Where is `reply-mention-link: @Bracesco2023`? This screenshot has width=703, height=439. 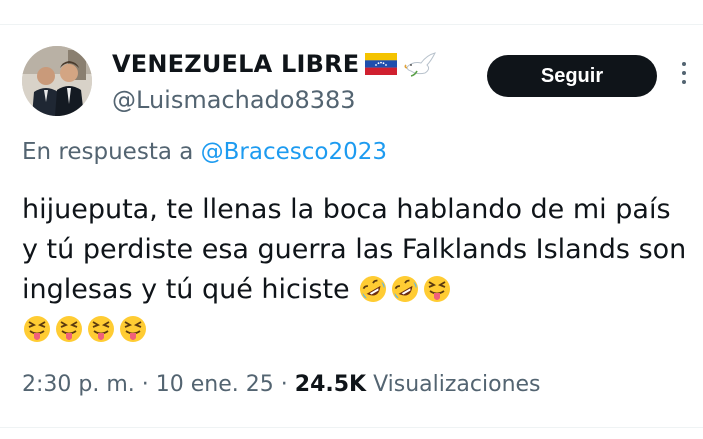 reply-mention-link: @Bracesco2023 is located at coordinates (294, 152).